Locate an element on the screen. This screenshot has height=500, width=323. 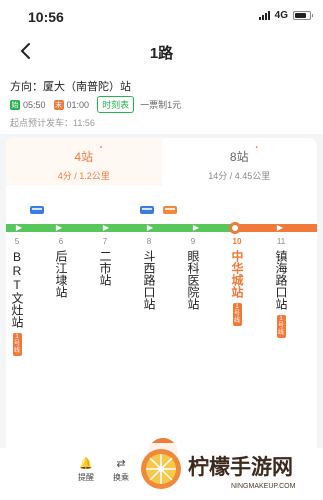
station-item: 9 眼科医院站 is located at coordinates (193, 273).